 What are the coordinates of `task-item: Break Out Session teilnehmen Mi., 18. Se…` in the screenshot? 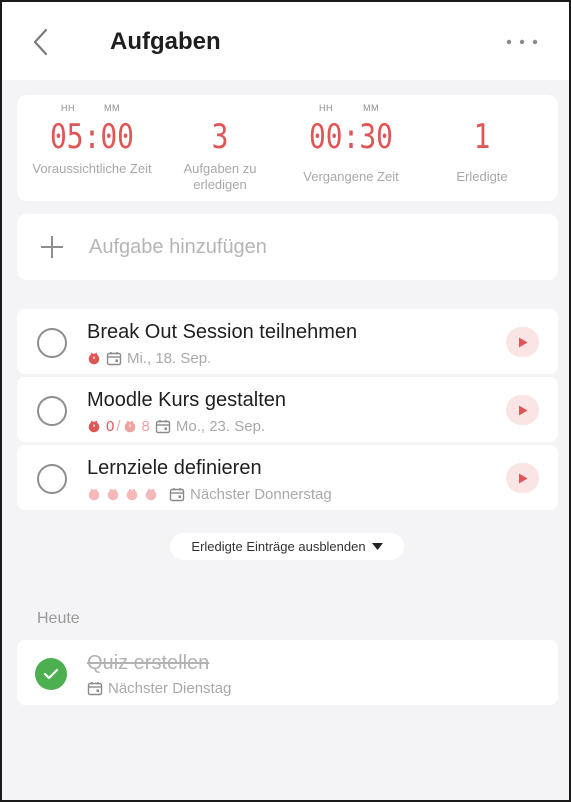 It's located at (287, 341).